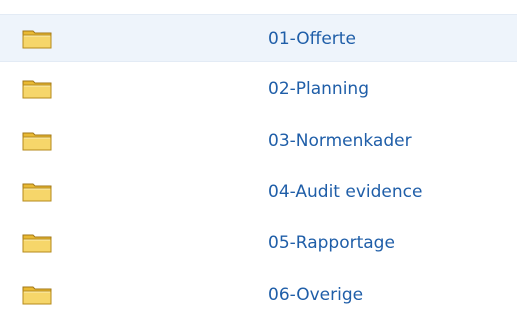 This screenshot has width=517, height=320. What do you see at coordinates (345, 192) in the screenshot?
I see `folder-link: 04-Audit evidence` at bounding box center [345, 192].